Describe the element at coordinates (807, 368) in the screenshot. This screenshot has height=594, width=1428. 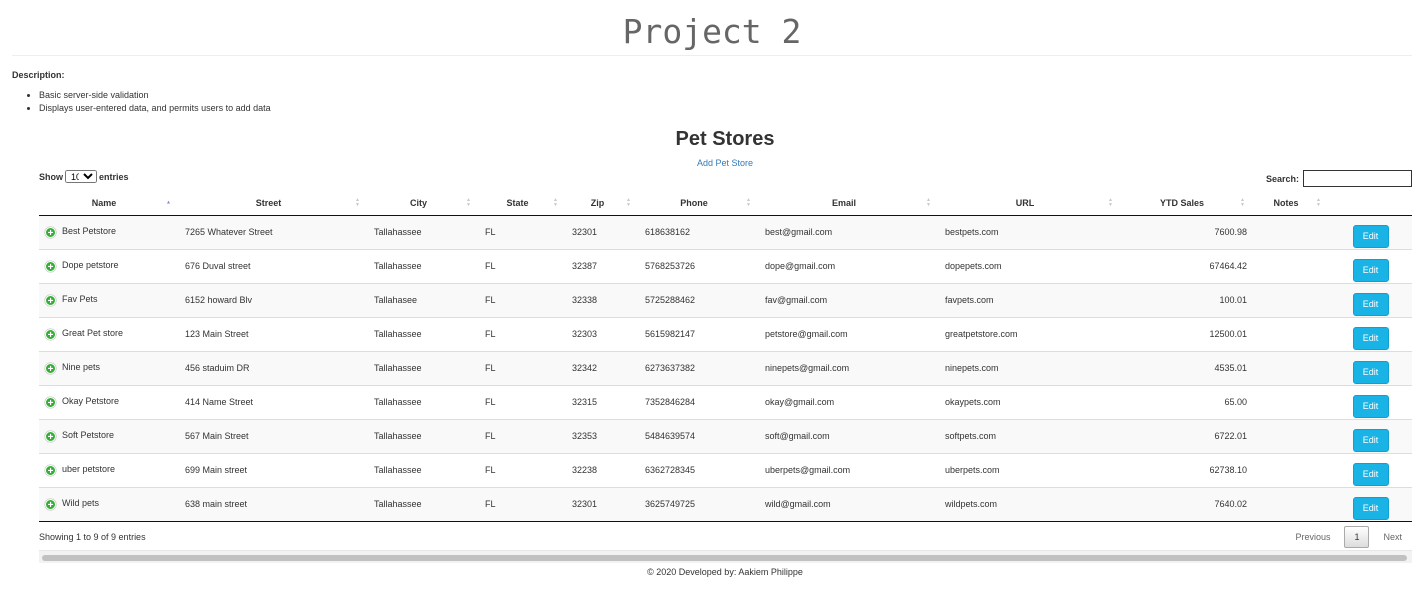
I see `cell-text: ninepets@gmail.com` at that location.